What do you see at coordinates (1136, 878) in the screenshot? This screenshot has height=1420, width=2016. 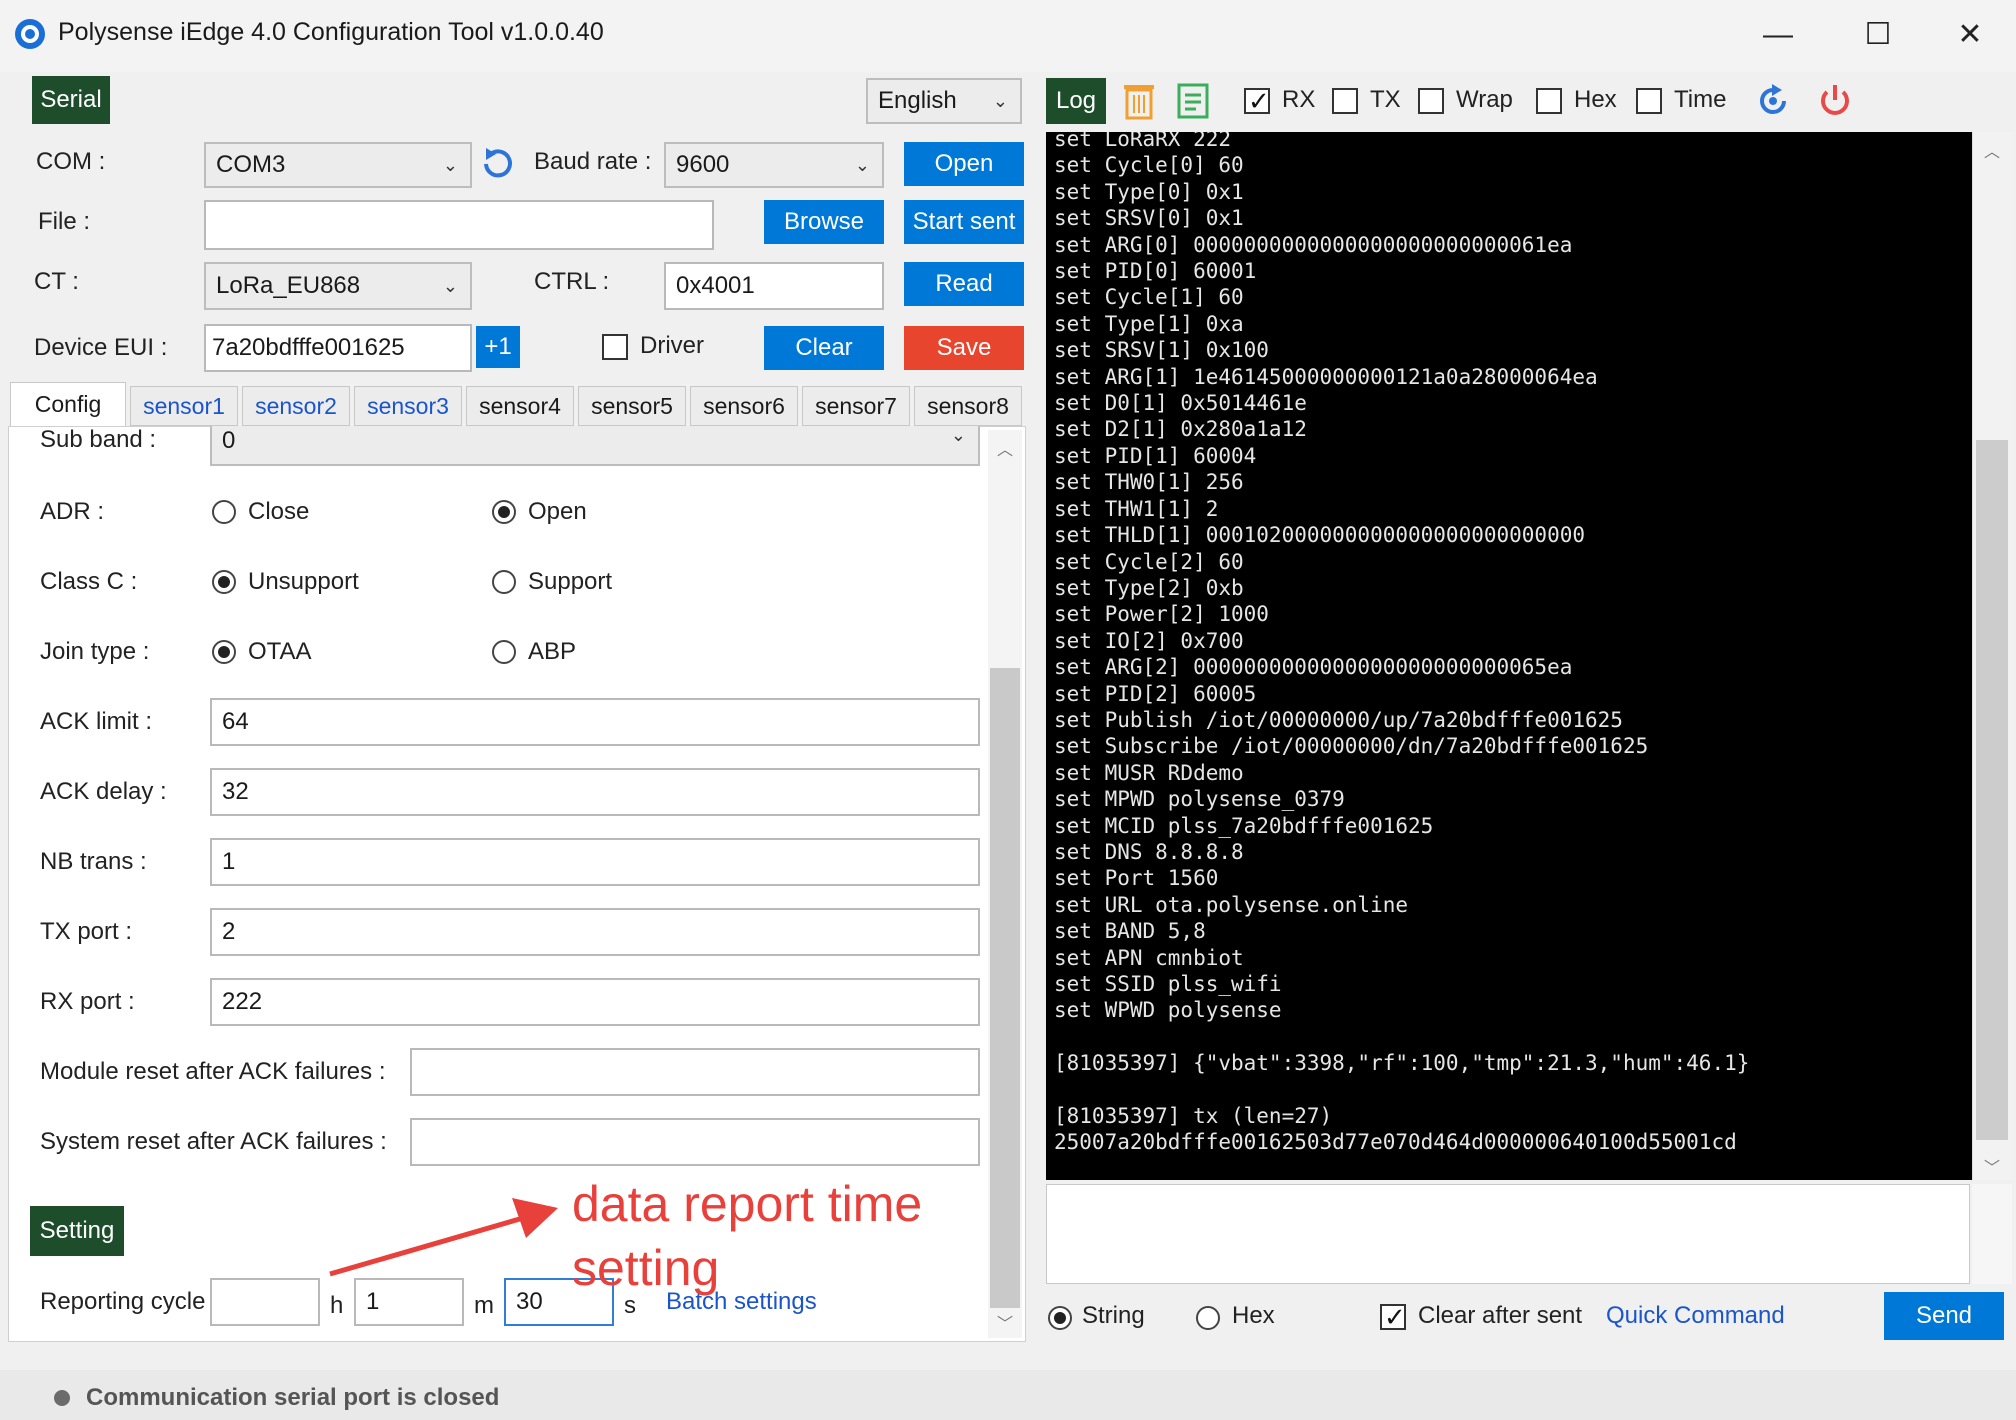 I see `log-line: set Port 1560` at bounding box center [1136, 878].